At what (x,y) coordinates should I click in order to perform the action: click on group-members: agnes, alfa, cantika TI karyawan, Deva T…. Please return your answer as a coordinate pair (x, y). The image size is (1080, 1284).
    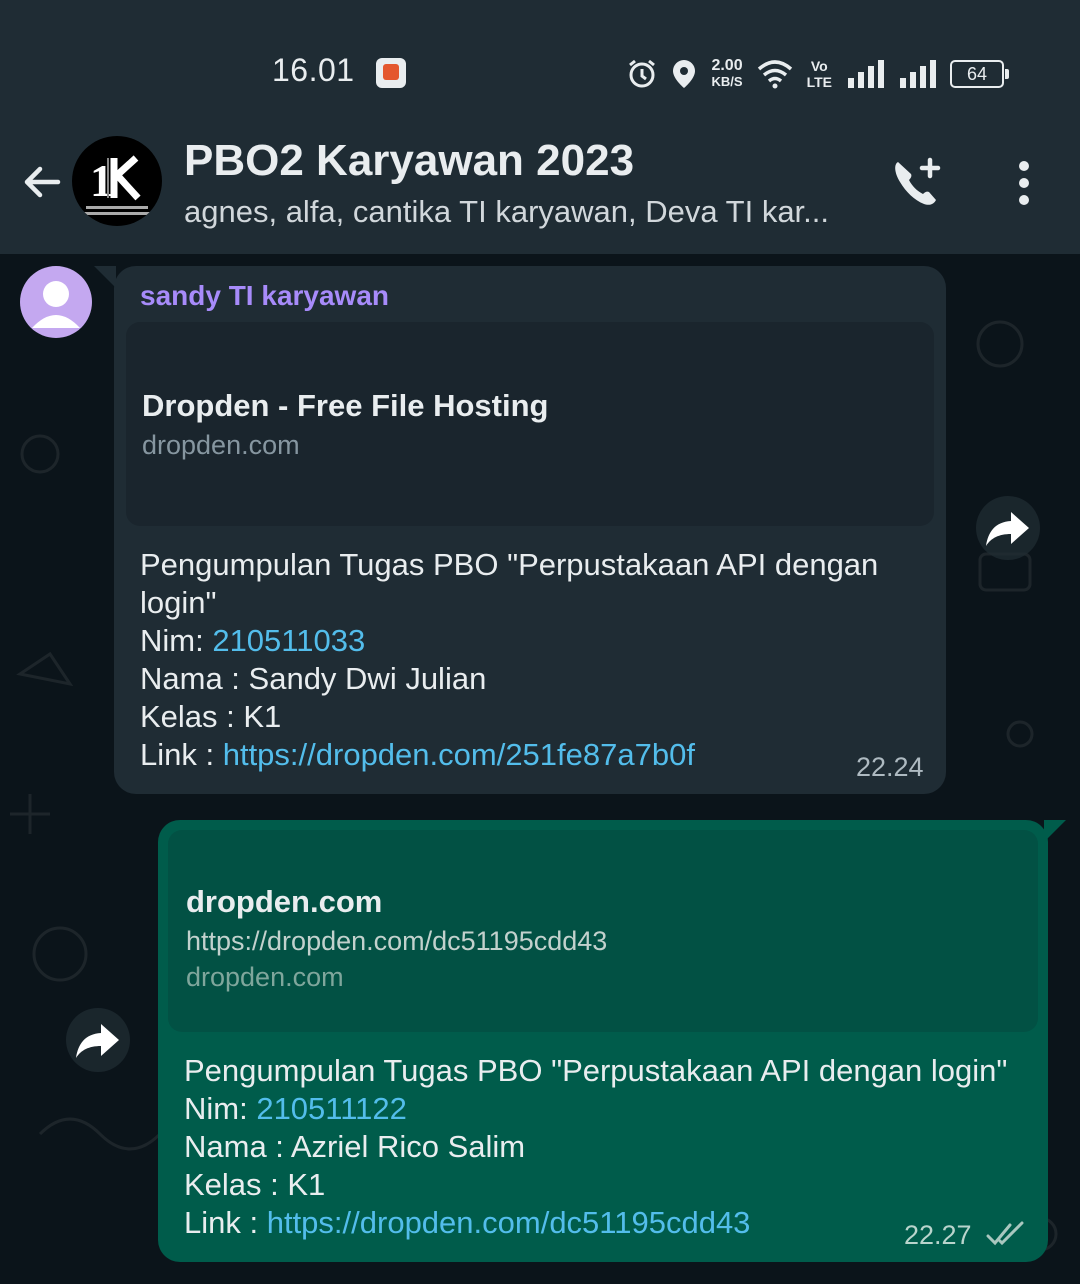
    Looking at the image, I should click on (506, 212).